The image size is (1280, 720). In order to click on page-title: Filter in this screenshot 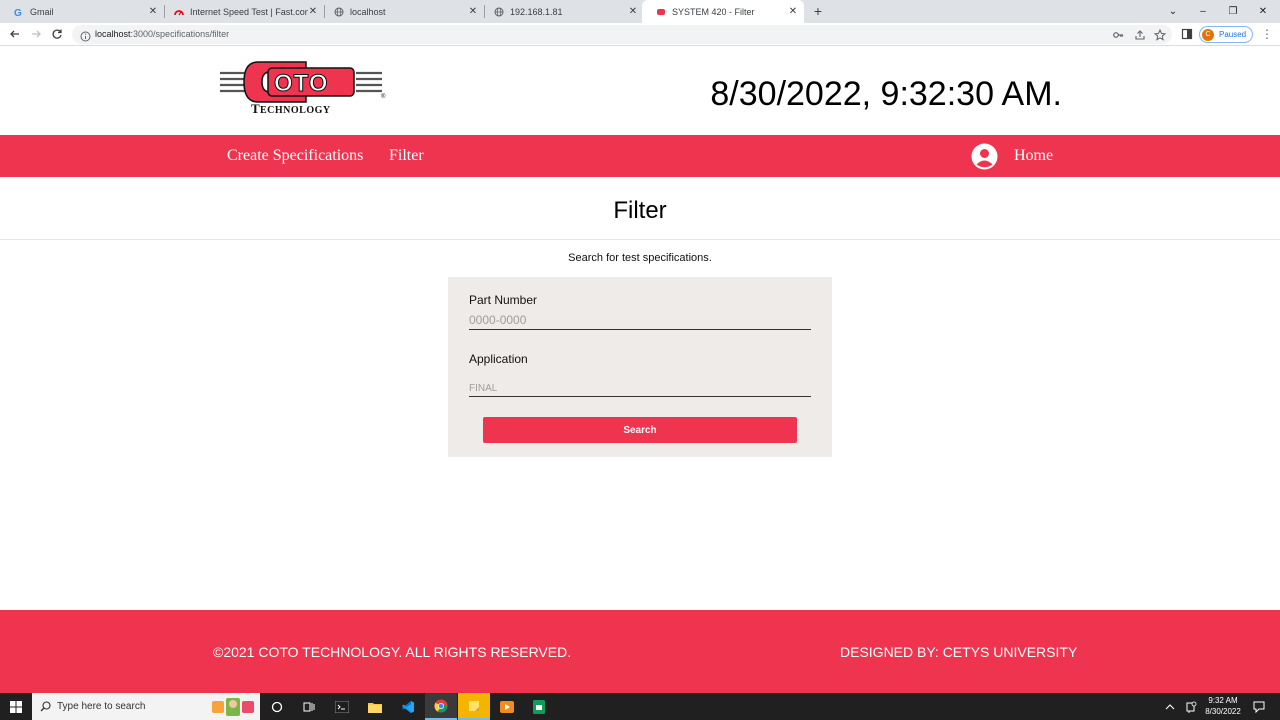, I will do `click(640, 210)`.